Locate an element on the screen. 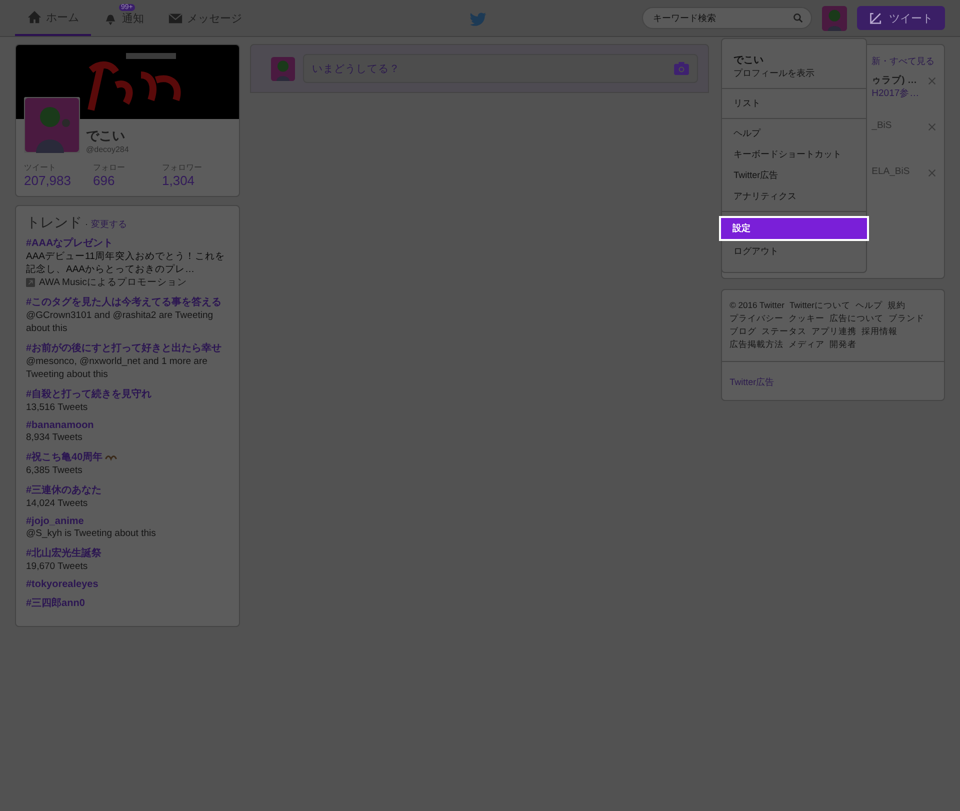 Image resolution: width=960 pixels, height=811 pixels. promoted-icon is located at coordinates (30, 282).